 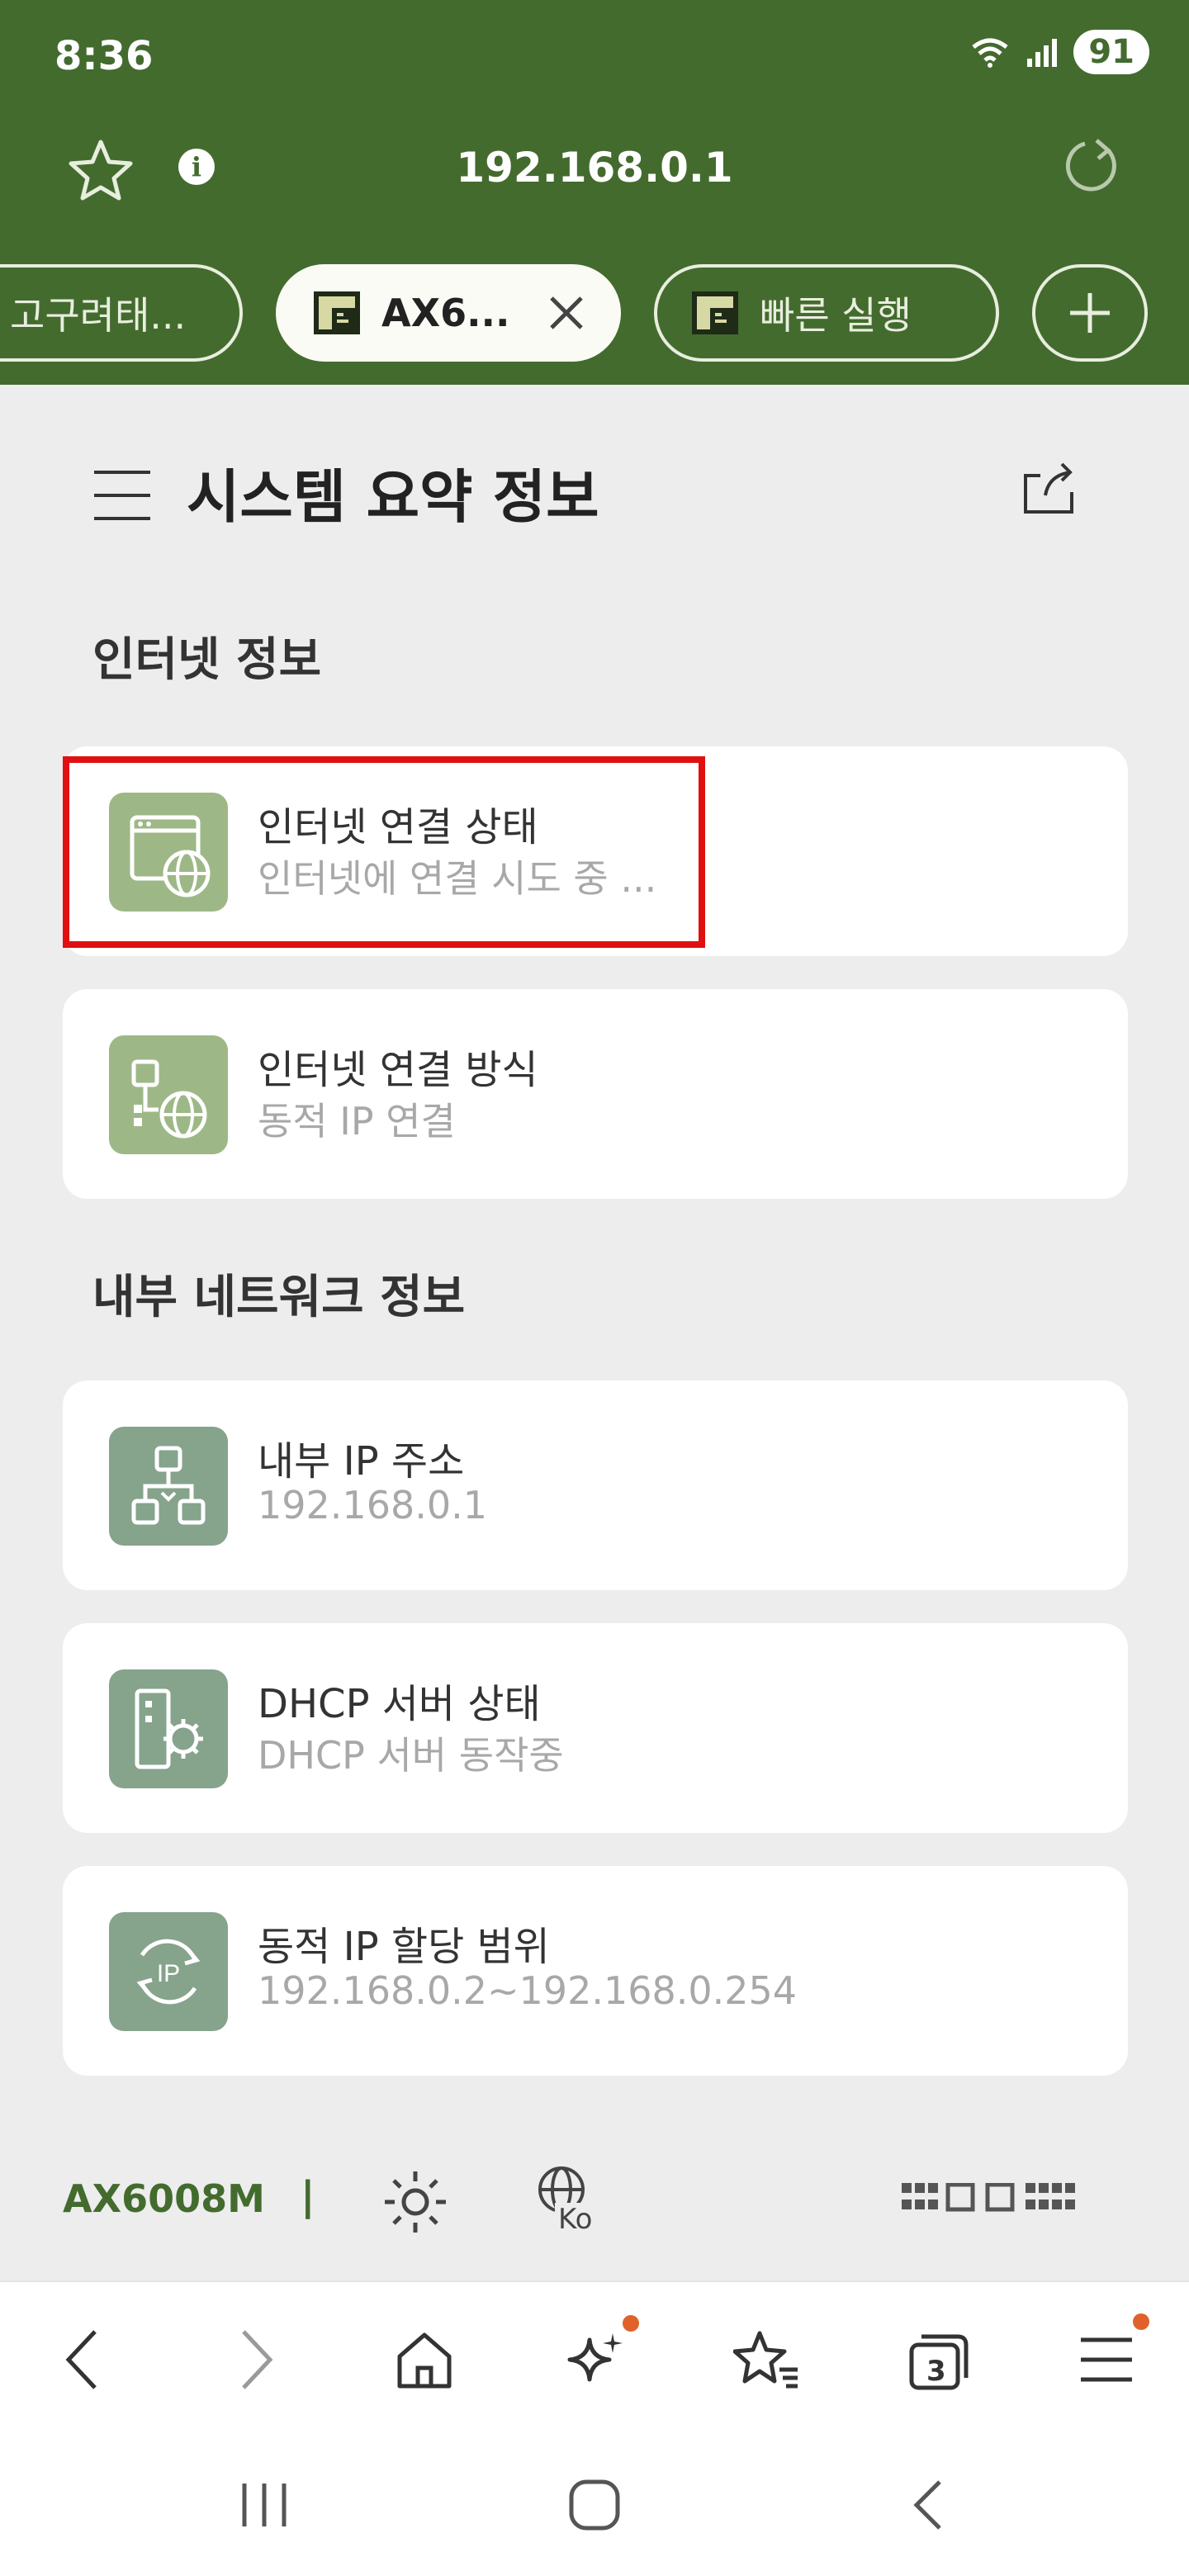 I want to click on status-icons: 91, so click(x=1059, y=52).